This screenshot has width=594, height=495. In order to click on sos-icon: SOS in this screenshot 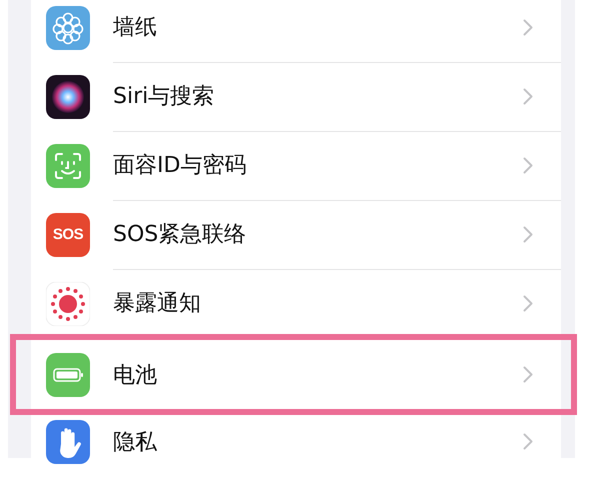, I will do `click(68, 234)`.